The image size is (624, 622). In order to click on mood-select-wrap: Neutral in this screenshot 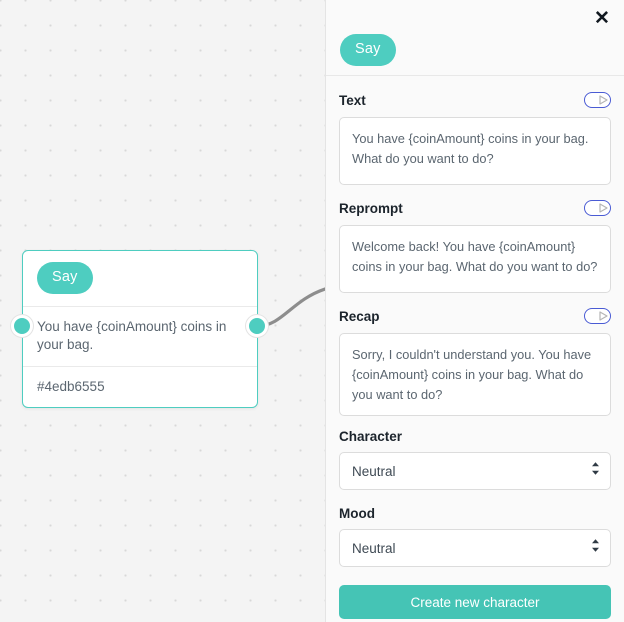, I will do `click(475, 548)`.